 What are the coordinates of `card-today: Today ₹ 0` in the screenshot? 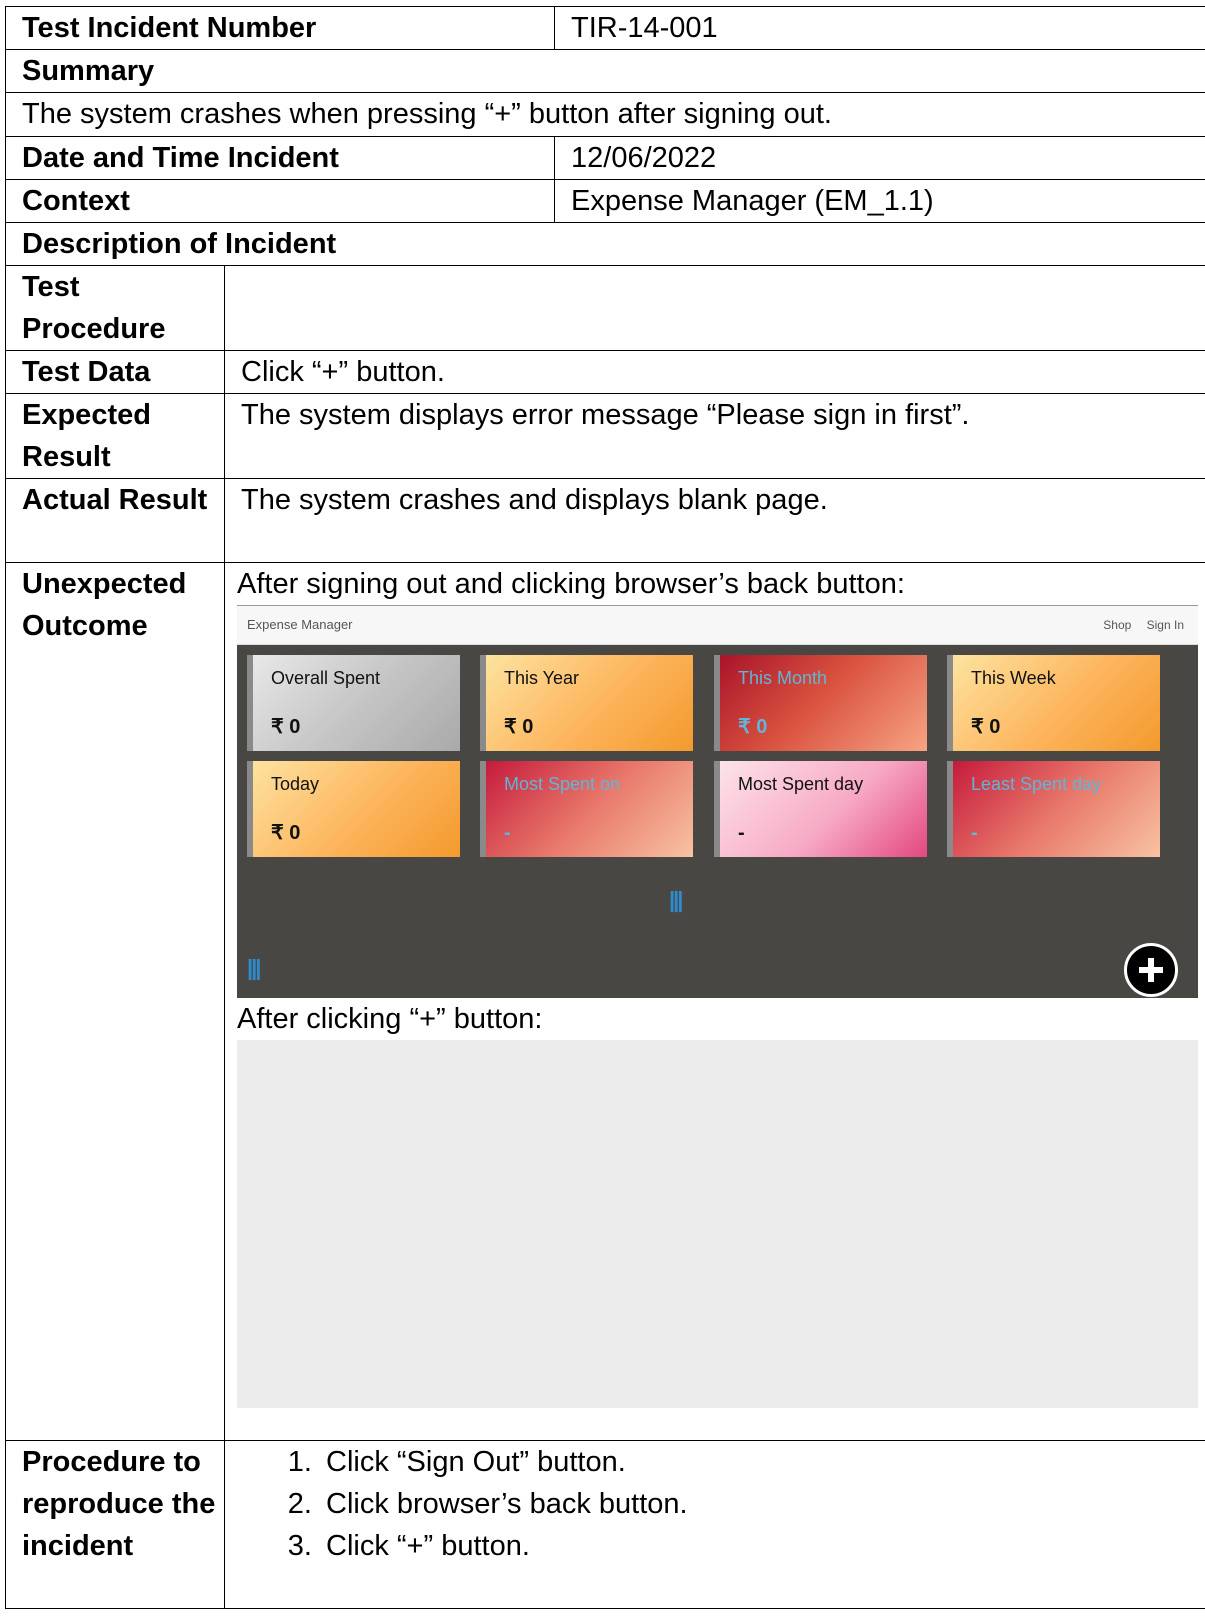 It's located at (353, 809).